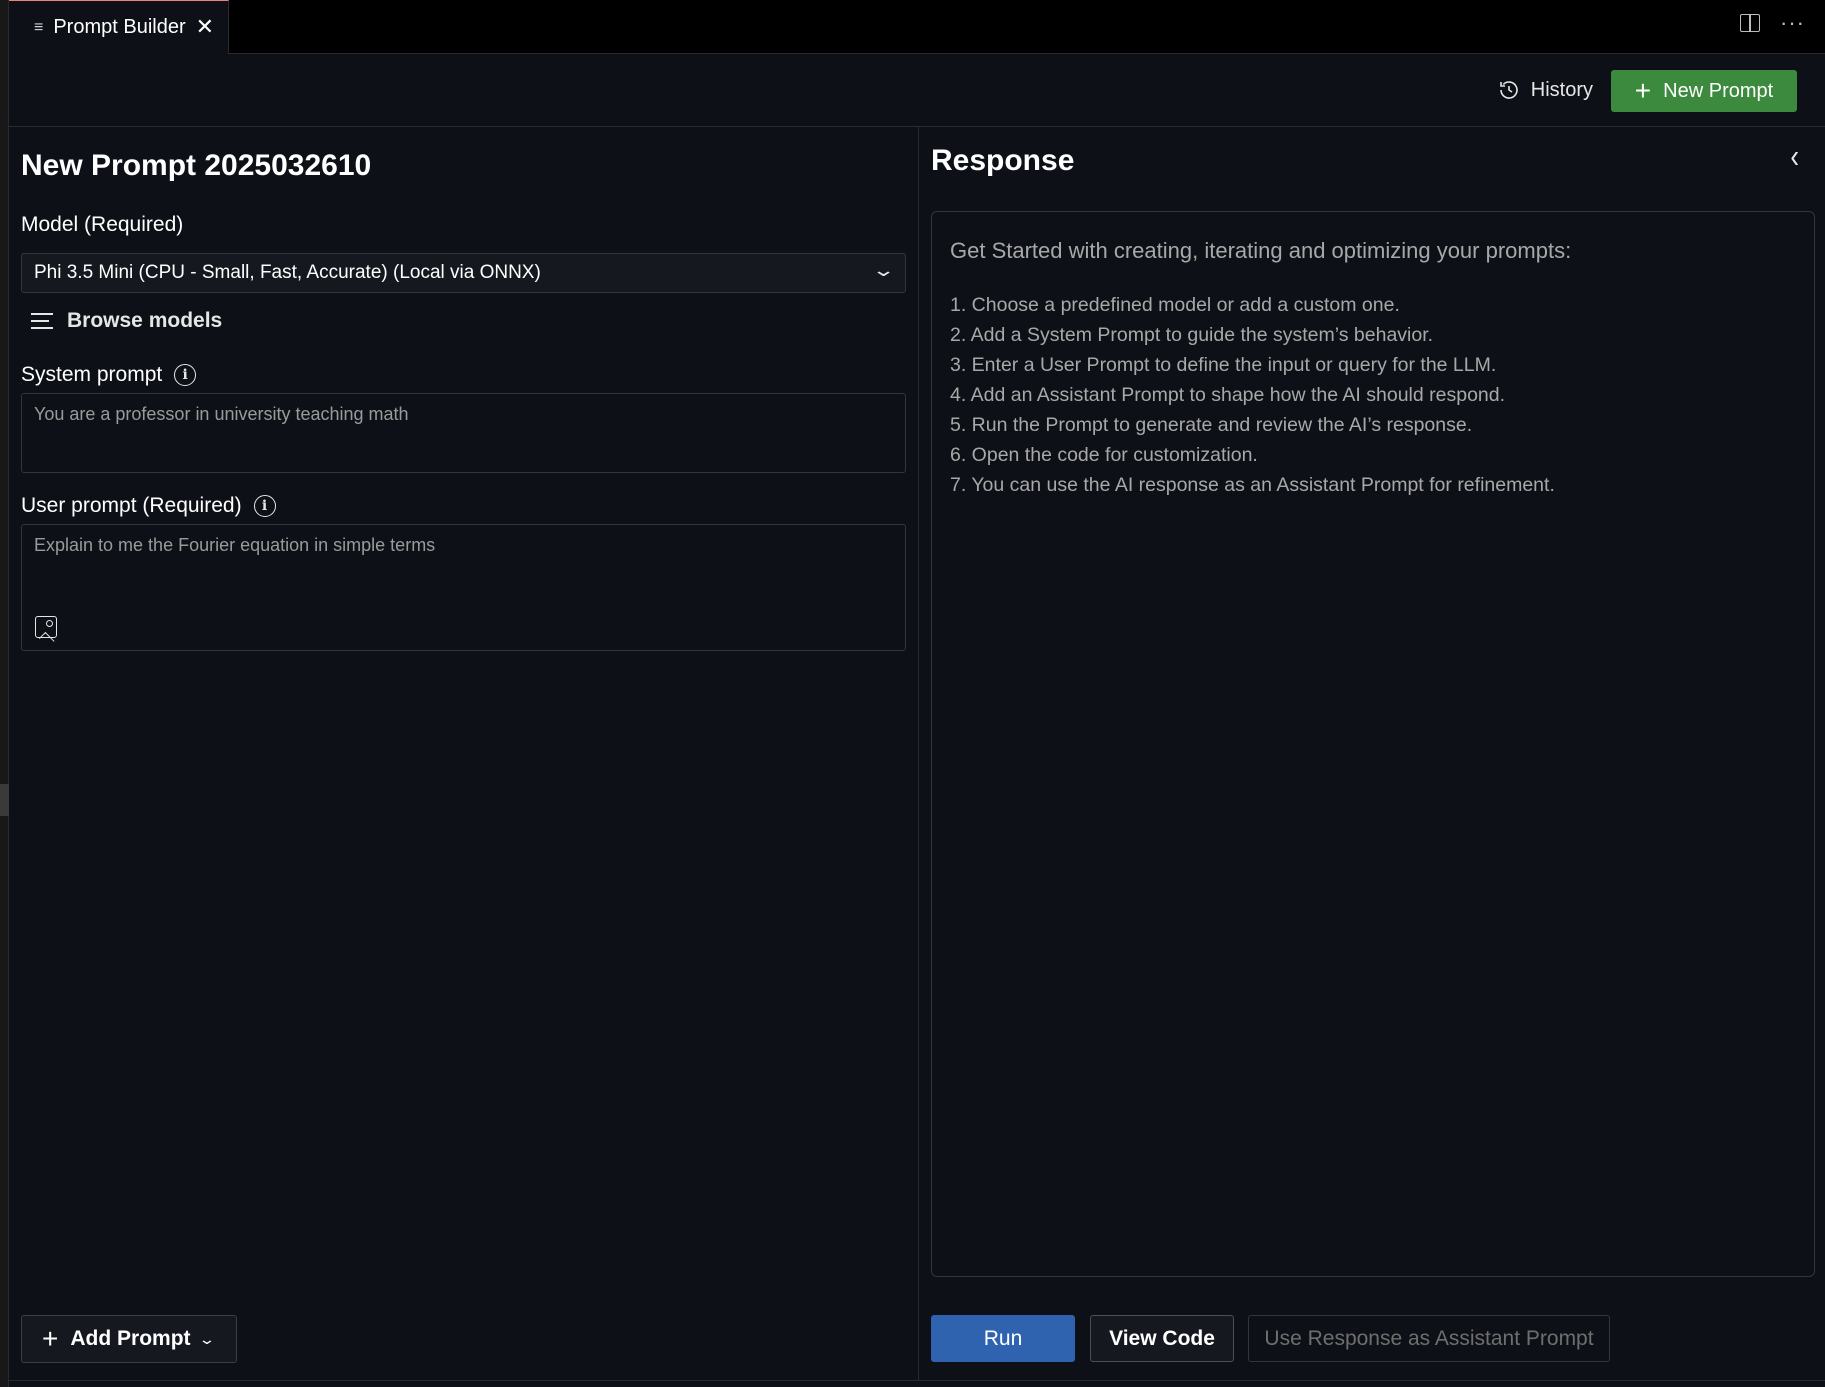 The height and width of the screenshot is (1387, 1825). What do you see at coordinates (917, 1383) in the screenshot?
I see `panel-bottom-border` at bounding box center [917, 1383].